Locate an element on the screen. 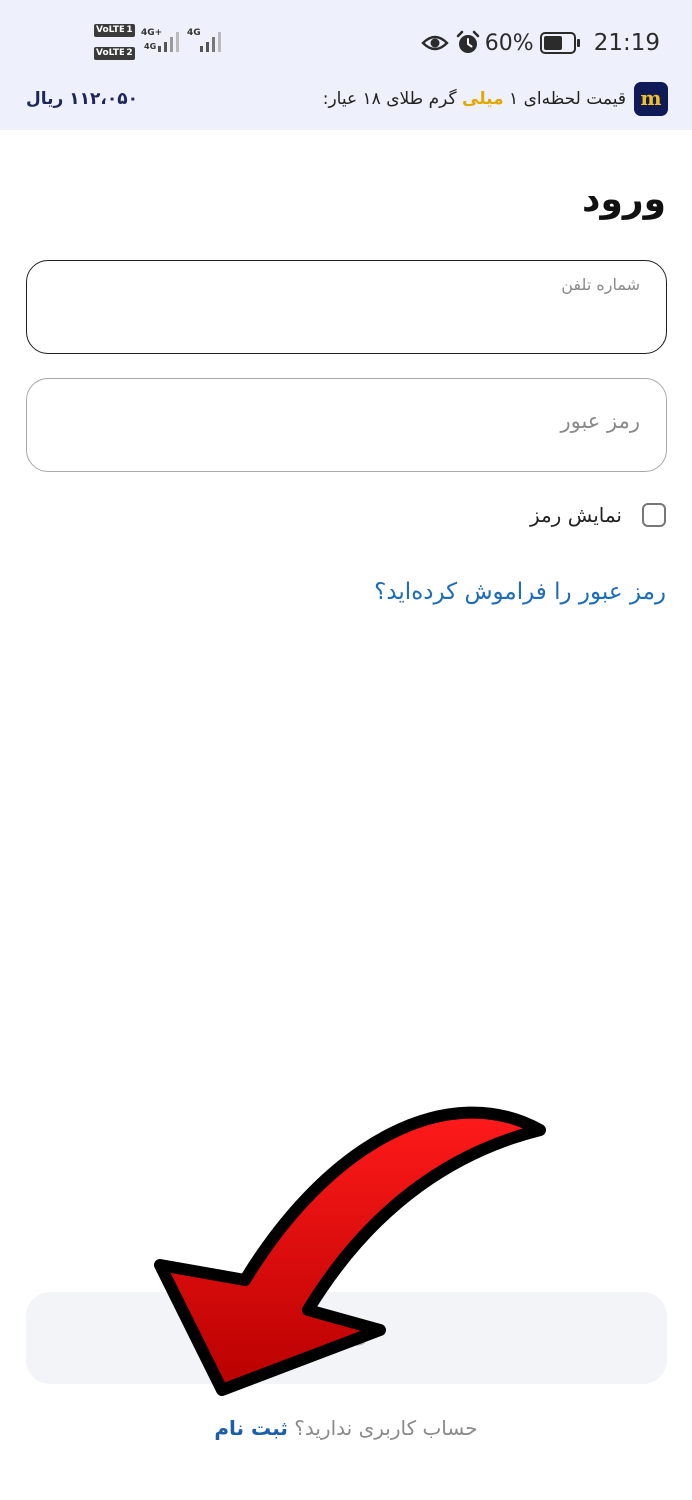 The image size is (692, 1500). show-password-label: نمایش رمز is located at coordinates (575, 515).